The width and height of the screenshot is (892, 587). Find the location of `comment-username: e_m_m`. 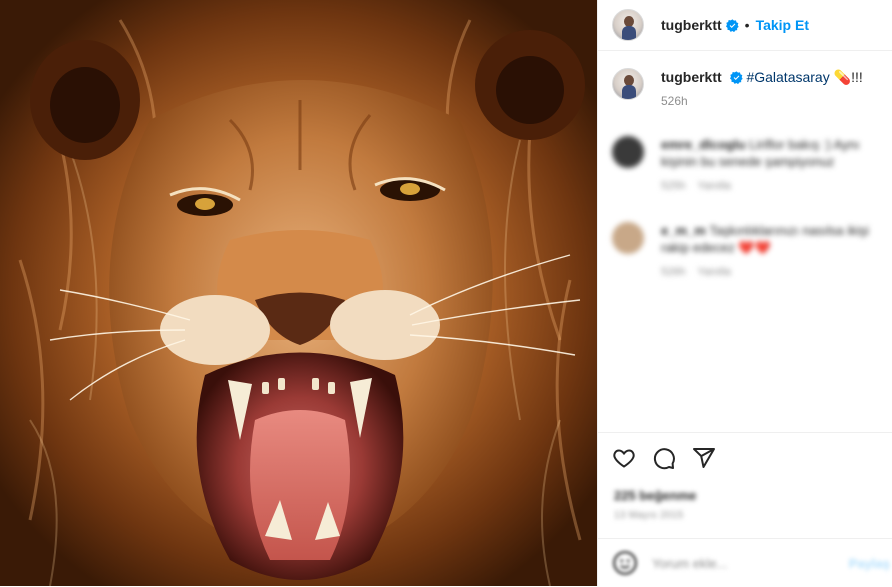

comment-username: e_m_m is located at coordinates (683, 230).